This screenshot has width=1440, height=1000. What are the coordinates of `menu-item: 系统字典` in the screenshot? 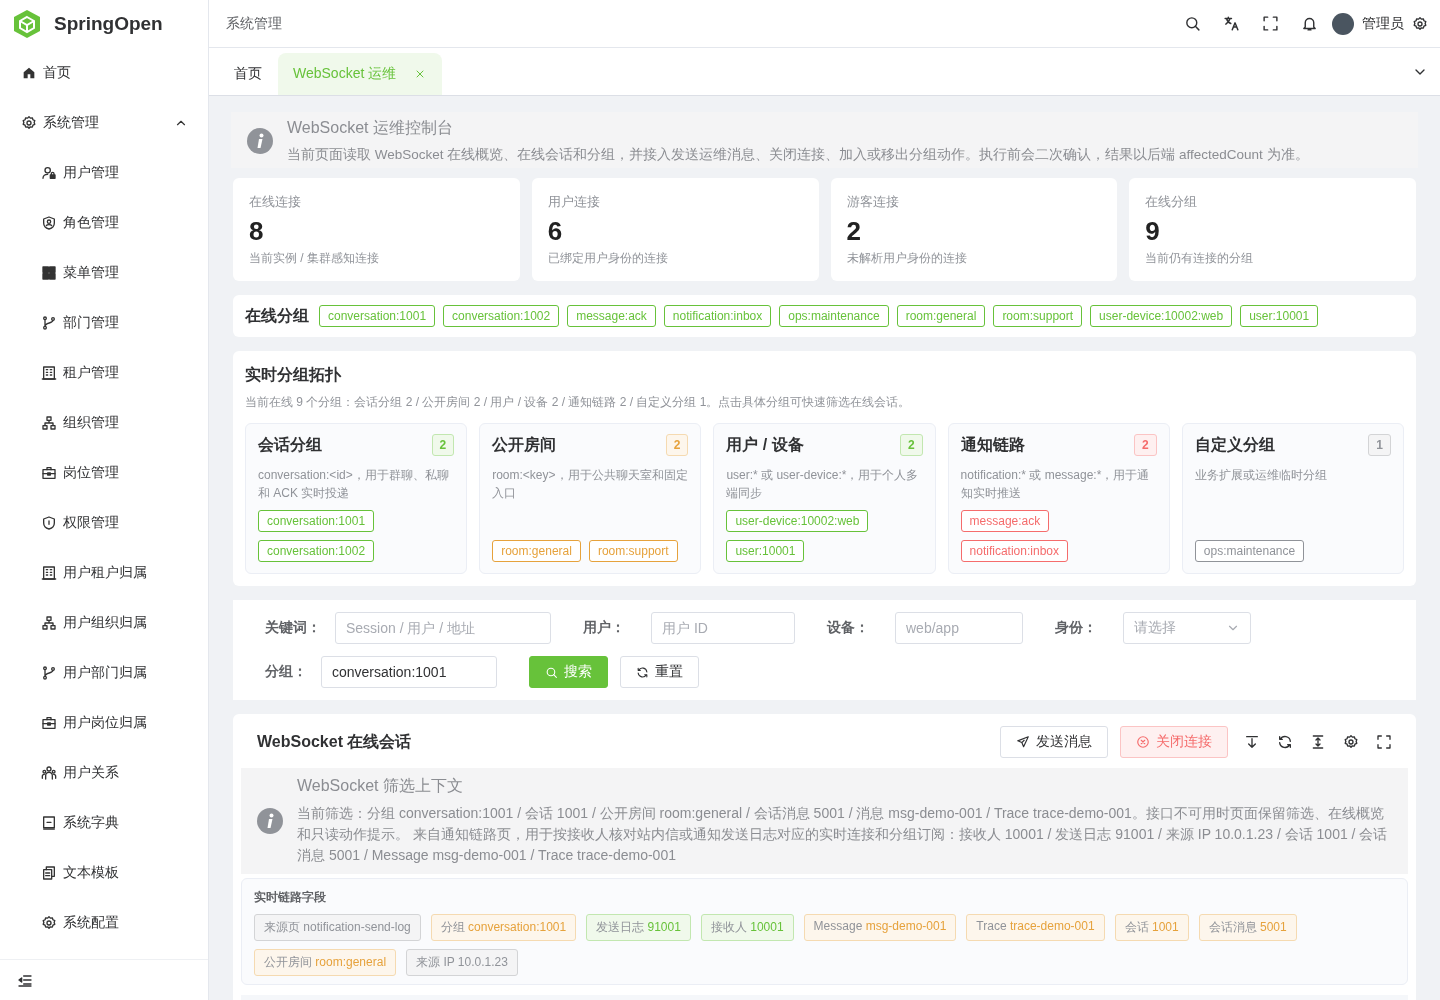 It's located at (104, 823).